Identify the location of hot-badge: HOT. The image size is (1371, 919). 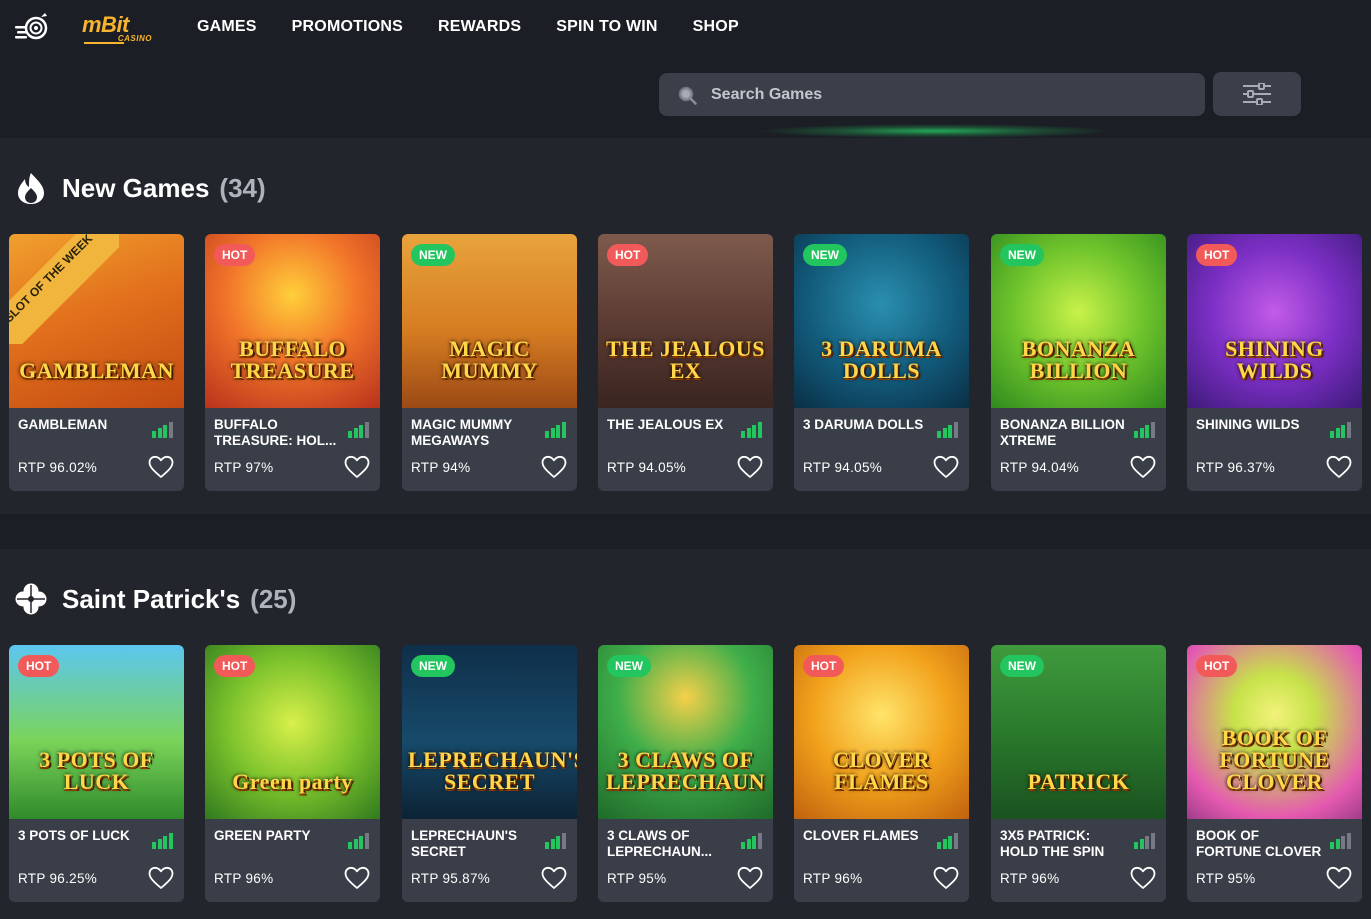
(1217, 255).